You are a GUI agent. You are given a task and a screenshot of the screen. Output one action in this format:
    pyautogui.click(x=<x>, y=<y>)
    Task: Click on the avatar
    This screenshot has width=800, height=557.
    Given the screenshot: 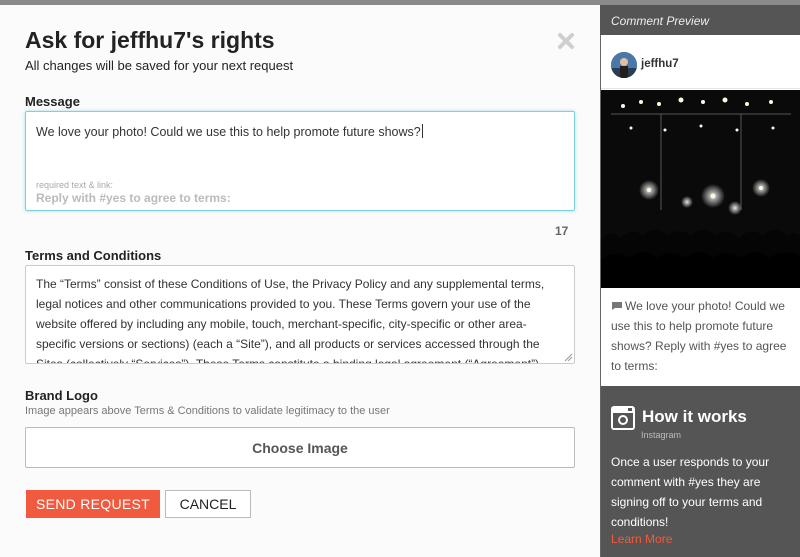 What is the action you would take?
    pyautogui.click(x=624, y=65)
    